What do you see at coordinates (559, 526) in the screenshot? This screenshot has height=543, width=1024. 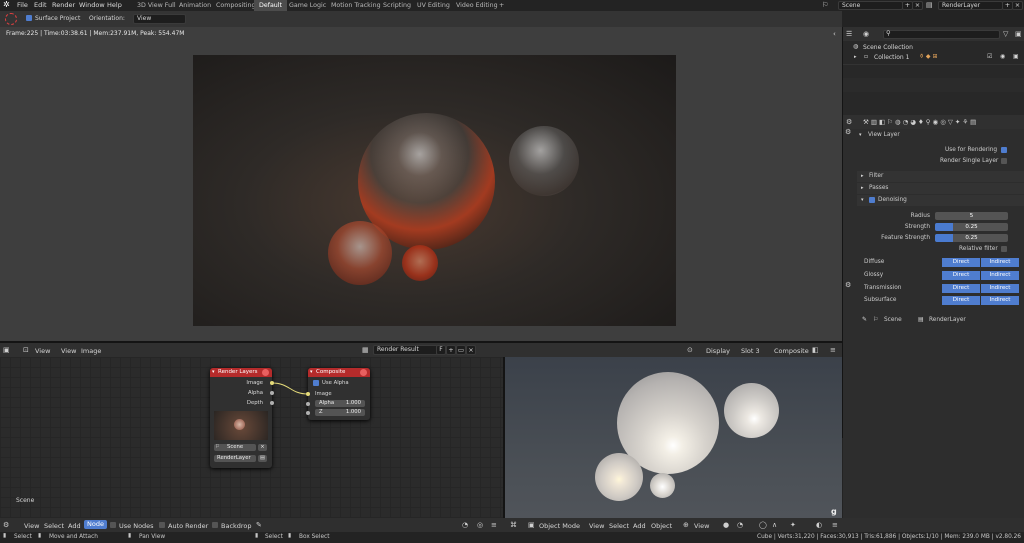 I see `object-mode-dropdown: Object Mode` at bounding box center [559, 526].